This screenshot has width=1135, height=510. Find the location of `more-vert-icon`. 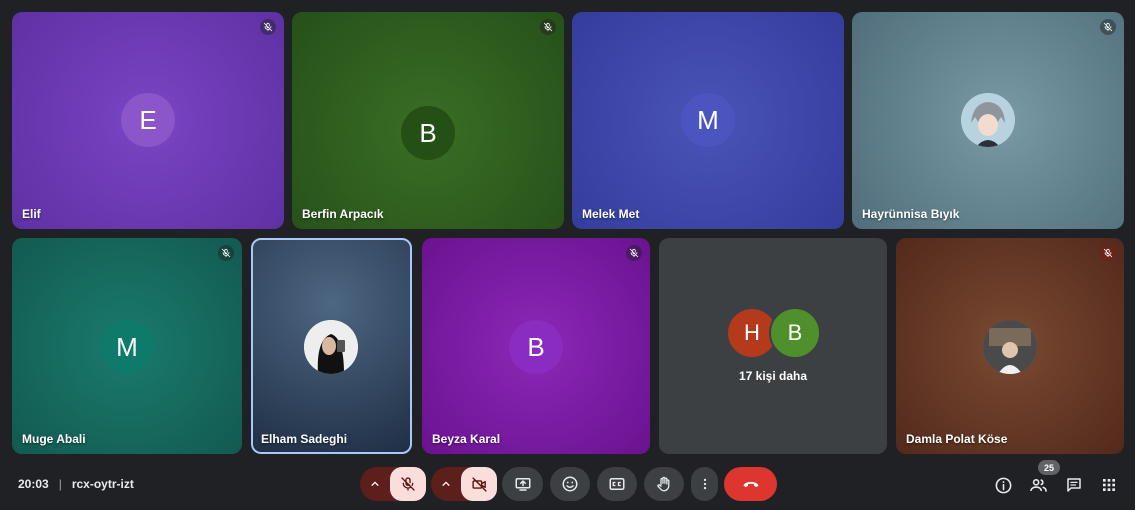

more-vert-icon is located at coordinates (704, 484).